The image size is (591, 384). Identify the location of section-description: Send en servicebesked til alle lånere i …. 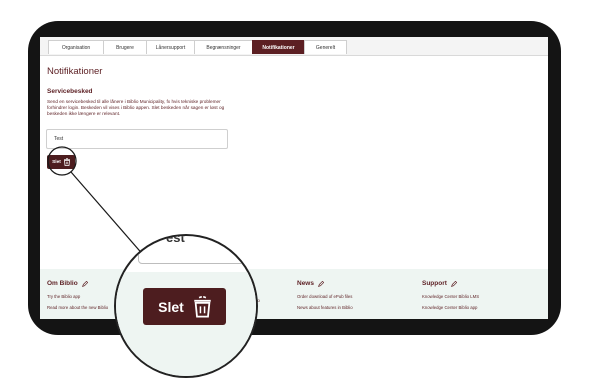
(136, 107).